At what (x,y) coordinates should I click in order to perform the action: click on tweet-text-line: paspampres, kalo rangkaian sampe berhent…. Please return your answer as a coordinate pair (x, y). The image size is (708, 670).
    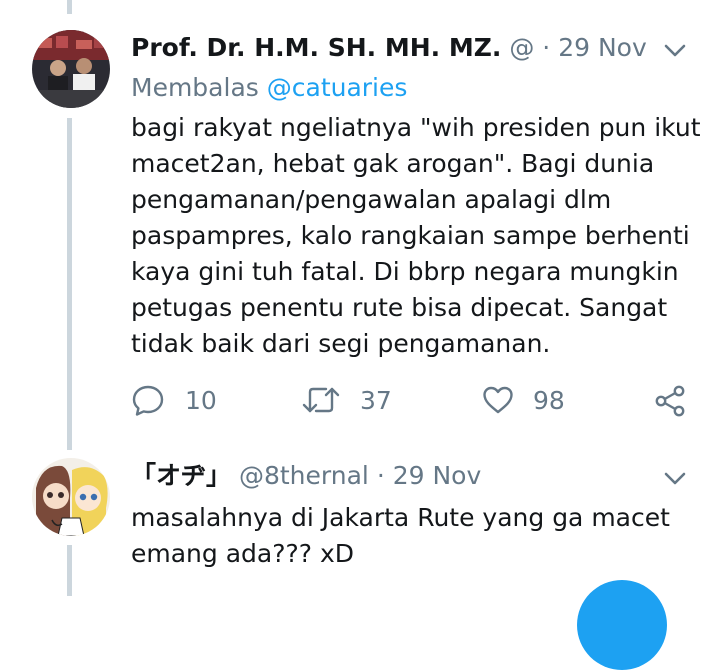
    Looking at the image, I should click on (410, 235).